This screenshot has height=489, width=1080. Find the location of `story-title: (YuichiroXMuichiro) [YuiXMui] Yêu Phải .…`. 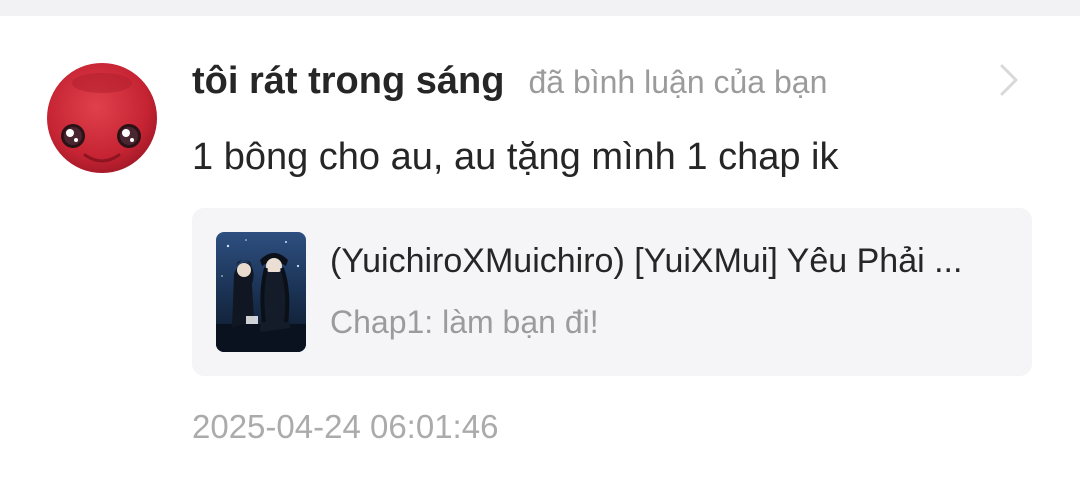

story-title: (YuichiroXMuichiro) [YuiXMui] Yêu Phải .… is located at coordinates (666, 261).